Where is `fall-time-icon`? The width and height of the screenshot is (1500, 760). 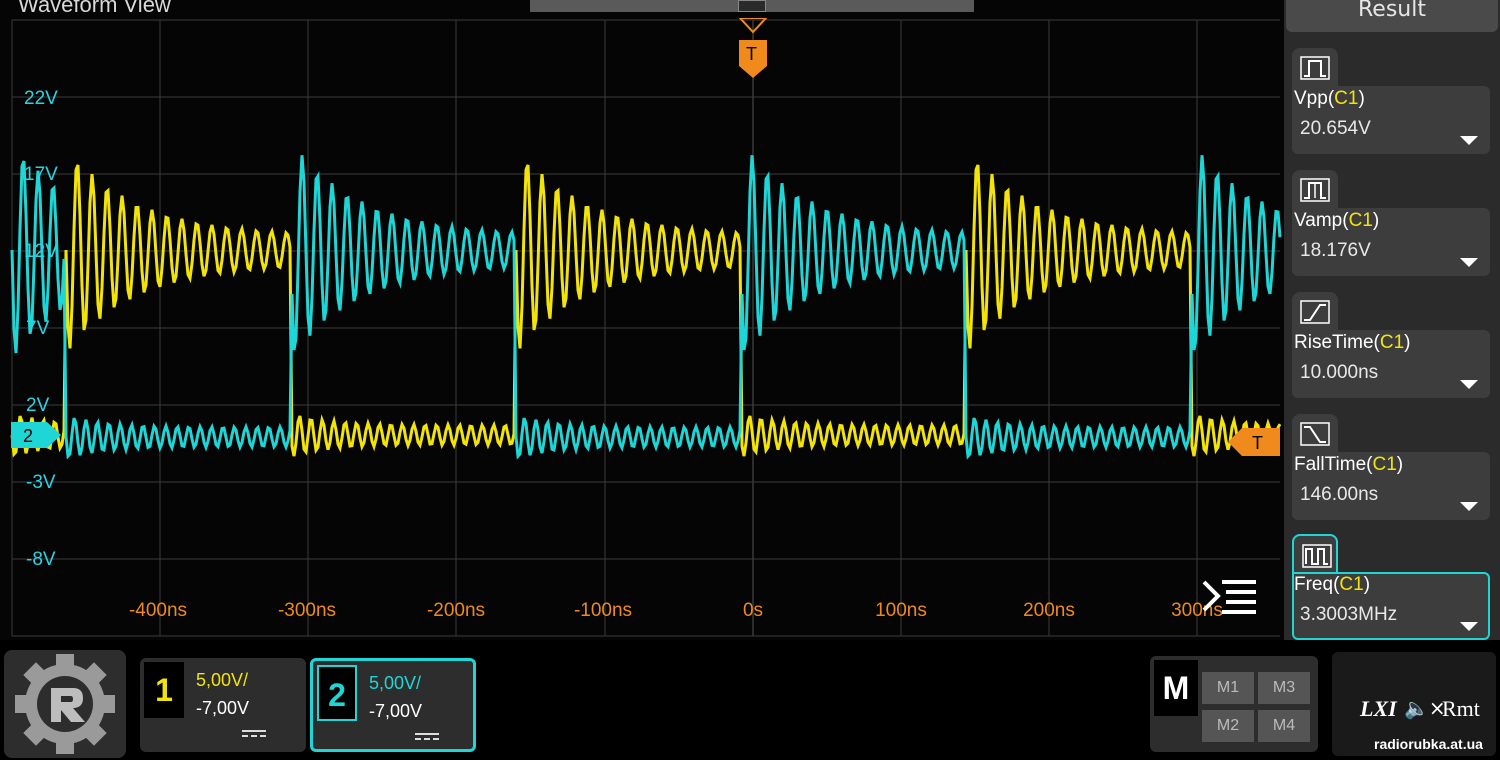
fall-time-icon is located at coordinates (1315, 434).